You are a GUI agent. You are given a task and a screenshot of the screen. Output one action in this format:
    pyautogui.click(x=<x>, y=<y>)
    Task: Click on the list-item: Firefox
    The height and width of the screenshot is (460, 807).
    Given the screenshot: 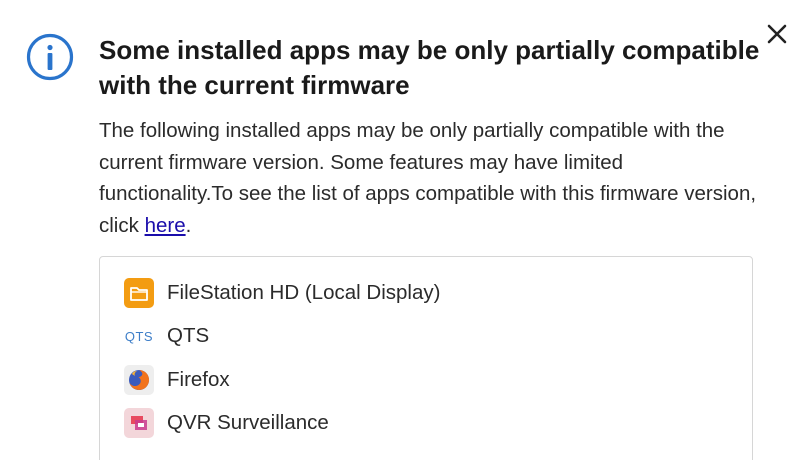 What is the action you would take?
    pyautogui.click(x=438, y=380)
    